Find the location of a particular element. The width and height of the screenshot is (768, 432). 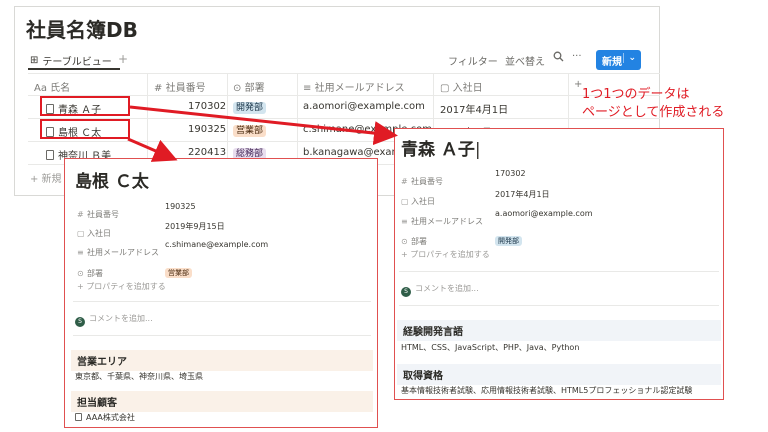

arrows-overlay is located at coordinates (262, 133).